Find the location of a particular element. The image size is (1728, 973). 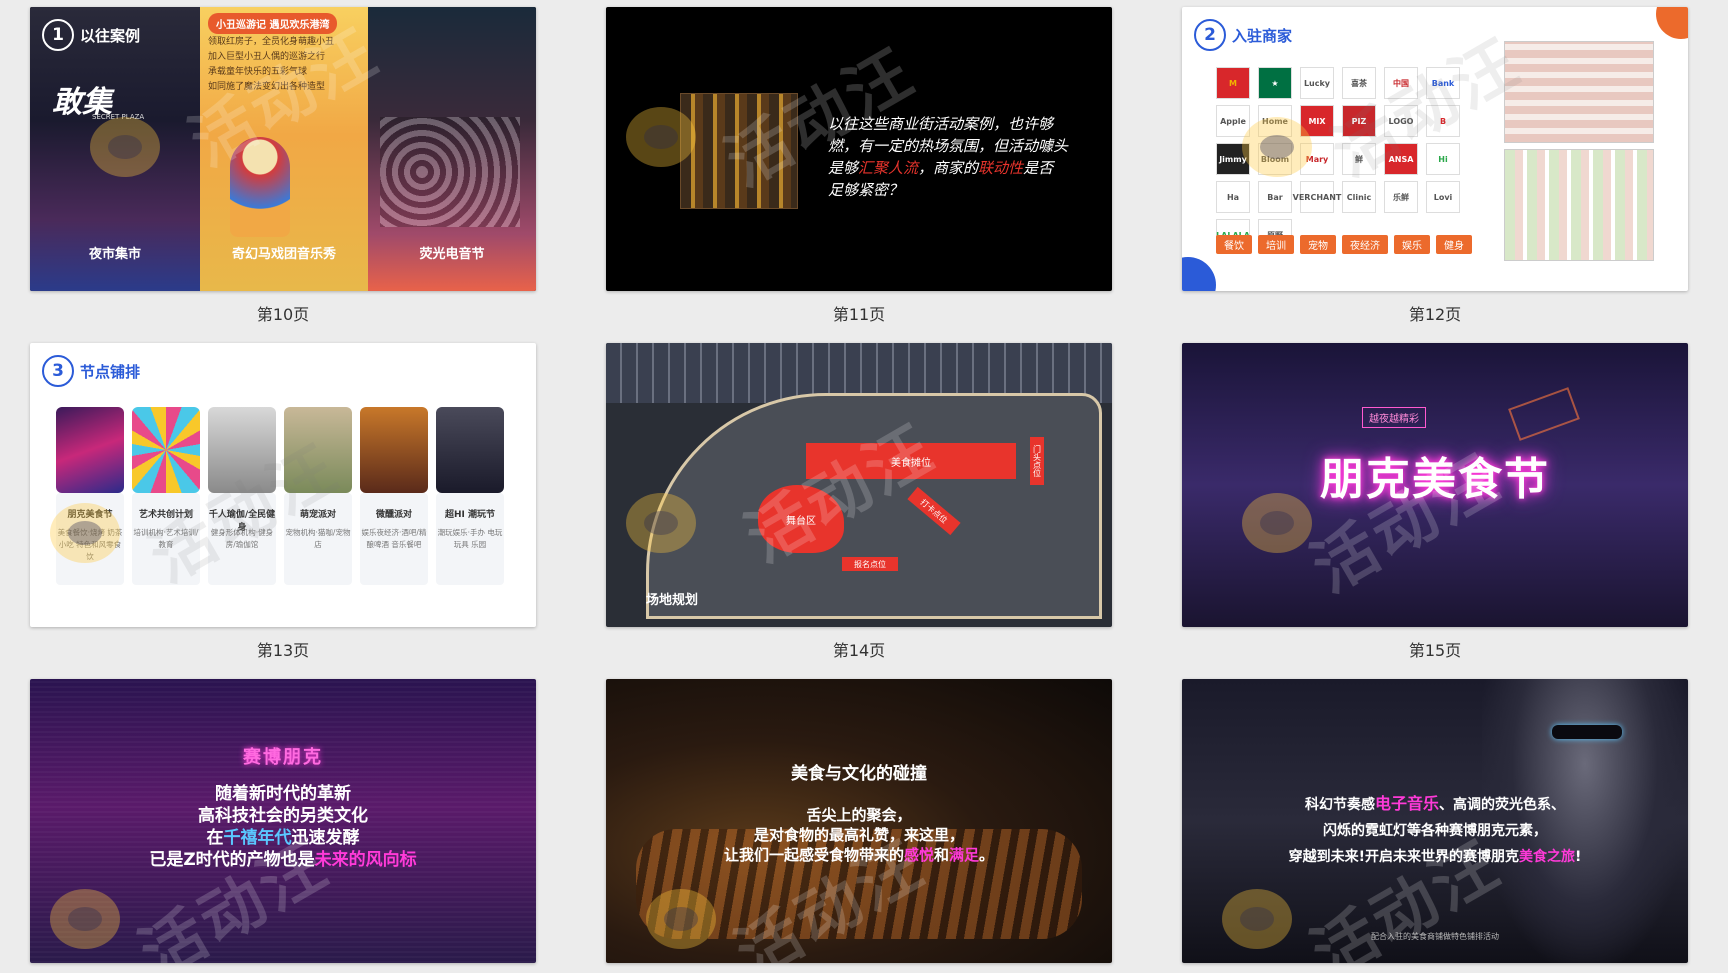

node-label: 朋克美食节 is located at coordinates (90, 515).